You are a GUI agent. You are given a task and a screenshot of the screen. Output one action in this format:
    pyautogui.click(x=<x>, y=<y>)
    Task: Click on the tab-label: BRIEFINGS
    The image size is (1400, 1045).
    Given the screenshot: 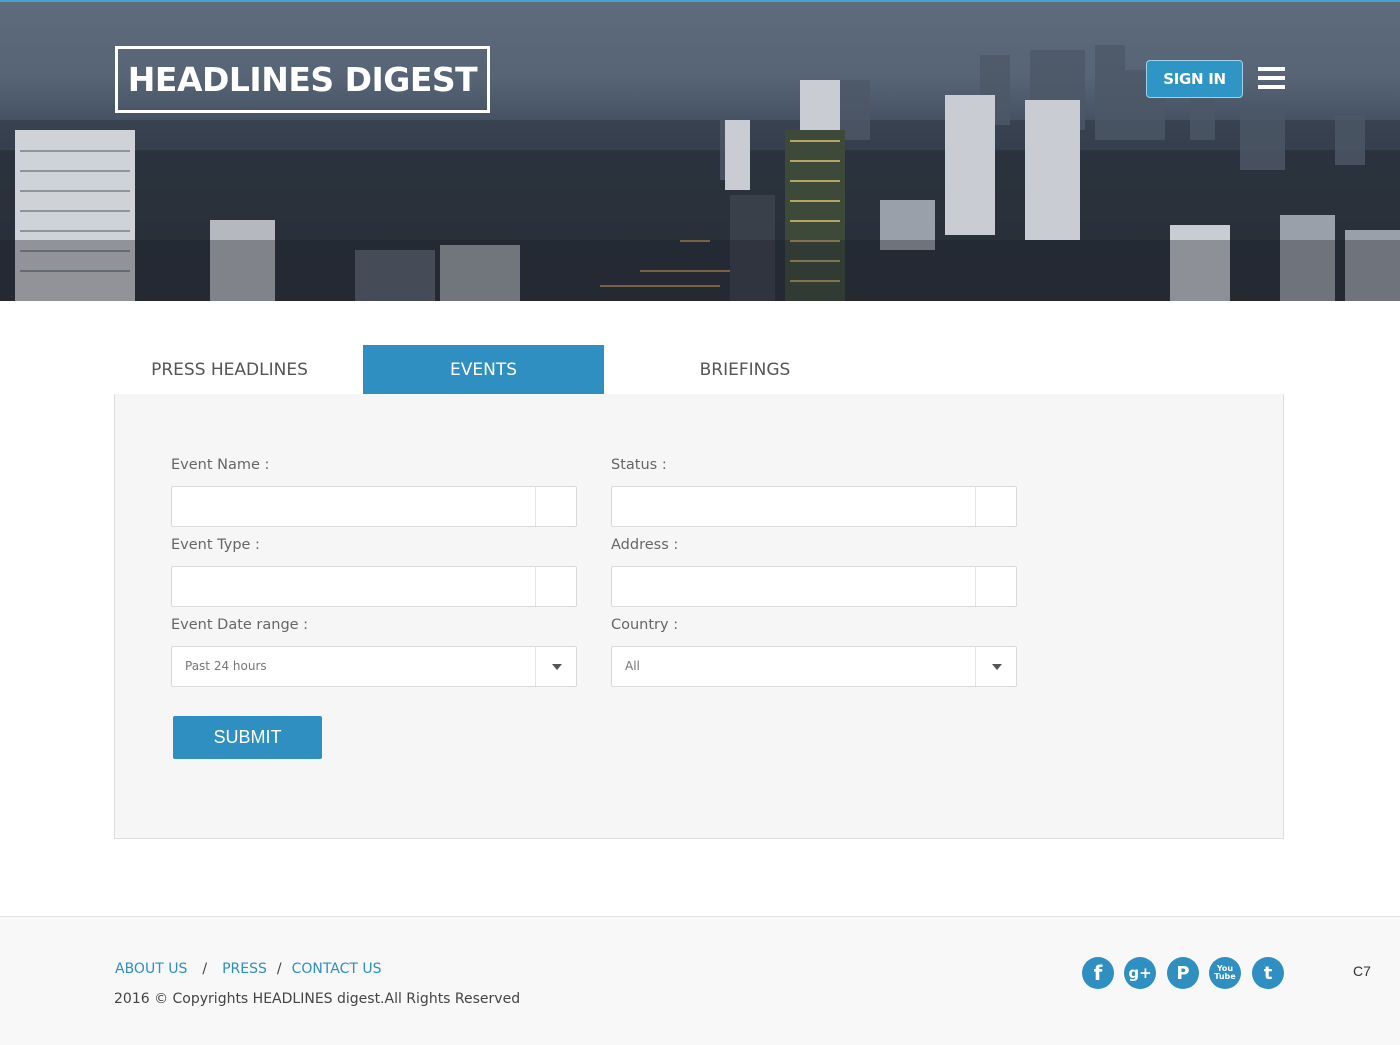 What is the action you would take?
    pyautogui.click(x=745, y=369)
    